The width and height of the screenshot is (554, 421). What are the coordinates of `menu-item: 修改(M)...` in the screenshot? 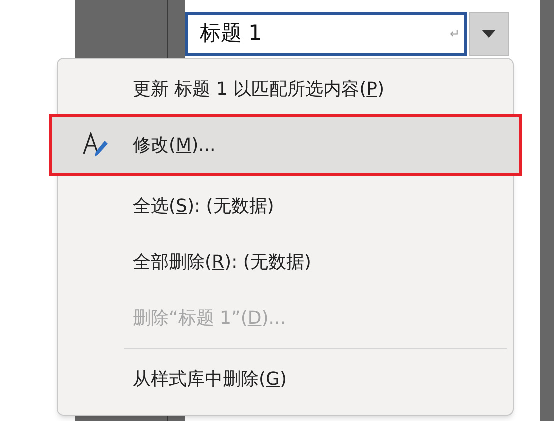 It's located at (285, 145).